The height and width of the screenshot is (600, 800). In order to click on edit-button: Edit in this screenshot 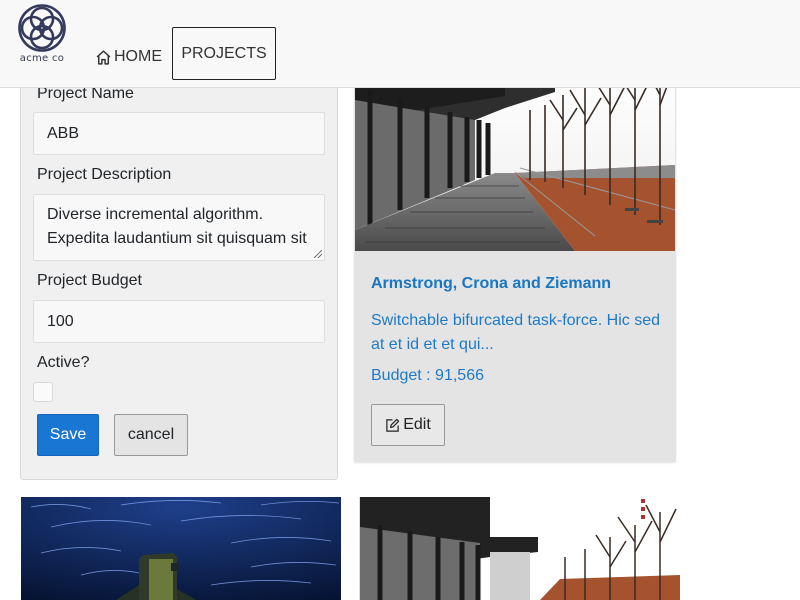, I will do `click(408, 425)`.